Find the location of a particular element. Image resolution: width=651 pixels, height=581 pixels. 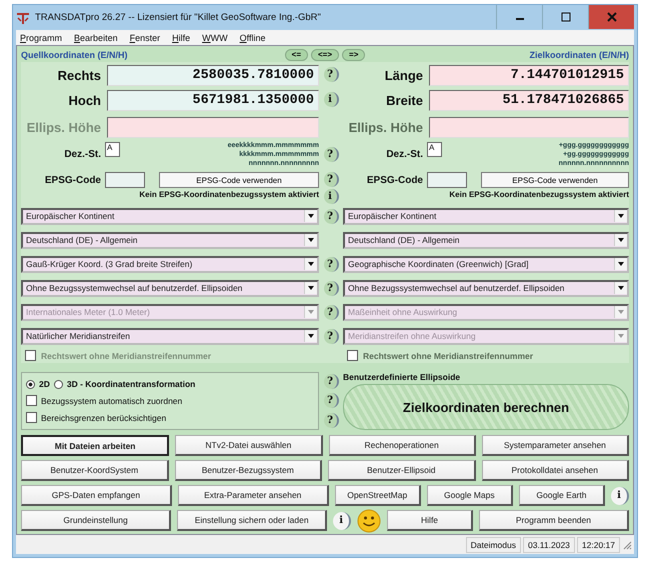

action-button: Extra-Parameter ansehen is located at coordinates (253, 495).